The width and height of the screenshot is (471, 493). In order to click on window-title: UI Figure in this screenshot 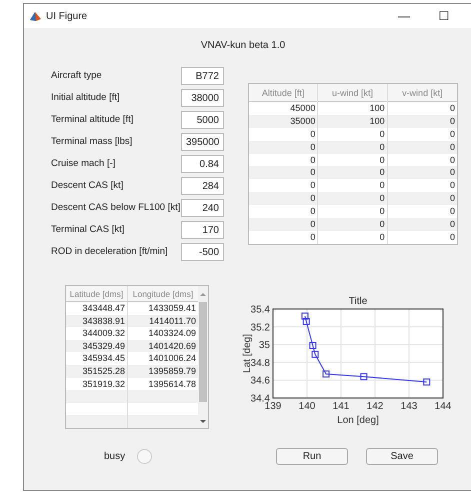, I will do `click(67, 17)`.